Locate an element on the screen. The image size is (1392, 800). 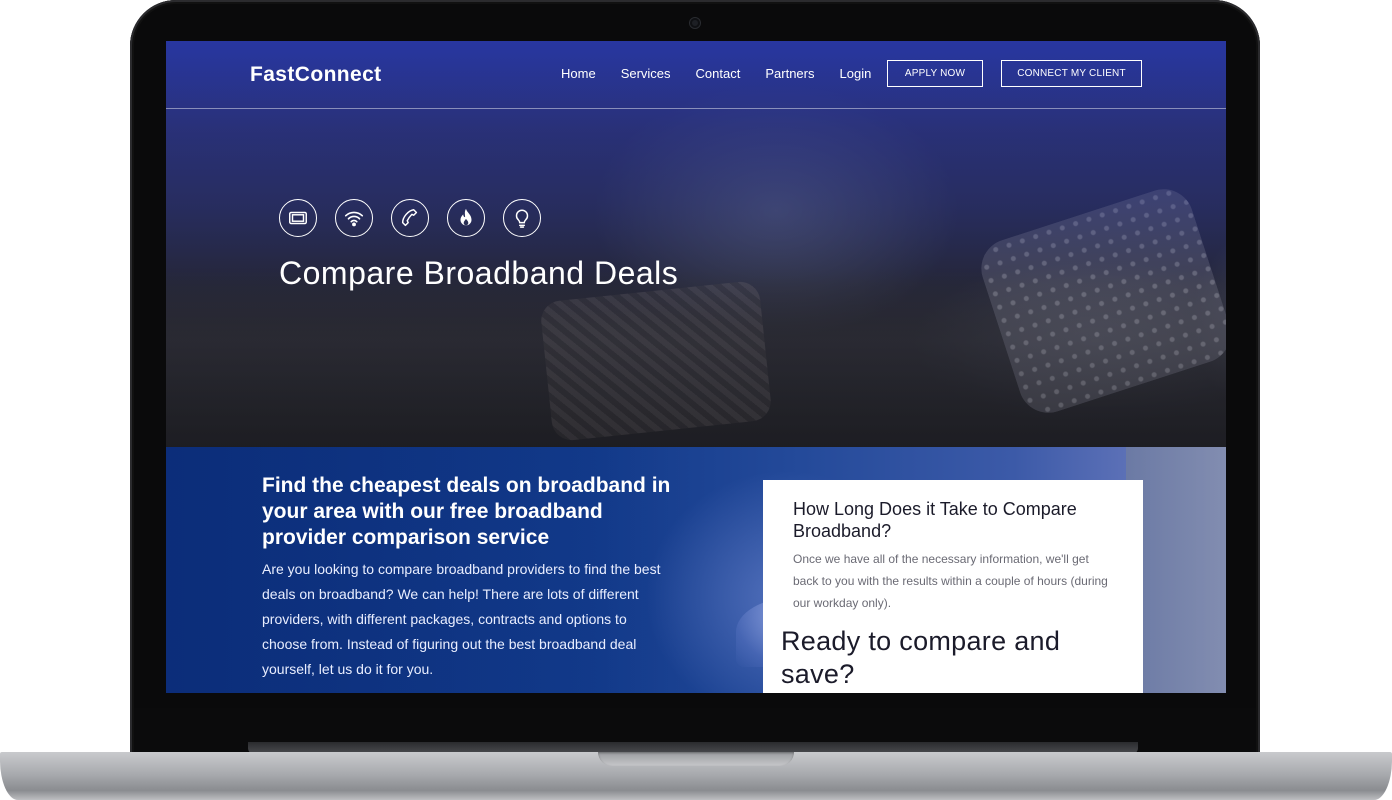
nav-link-partners: Partners is located at coordinates (789, 73).